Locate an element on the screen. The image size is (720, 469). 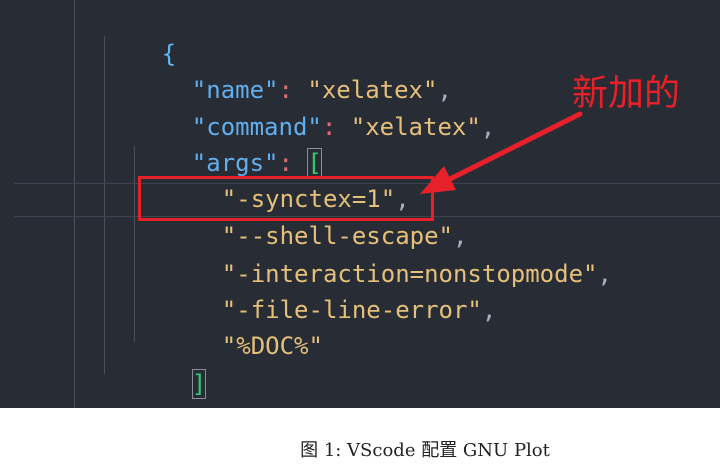
arrow-shaft is located at coordinates (514, 147).